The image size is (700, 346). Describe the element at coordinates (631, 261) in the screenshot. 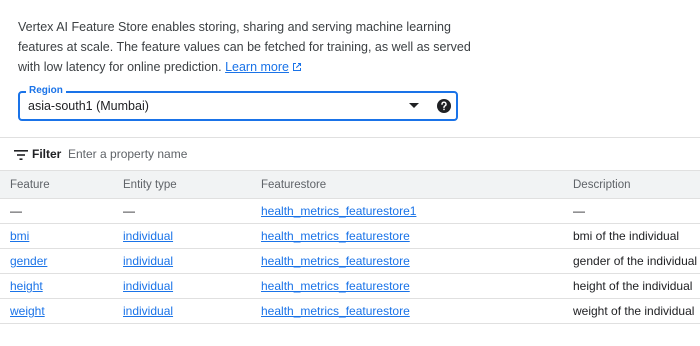

I see `description-cell: gender of the individual` at that location.